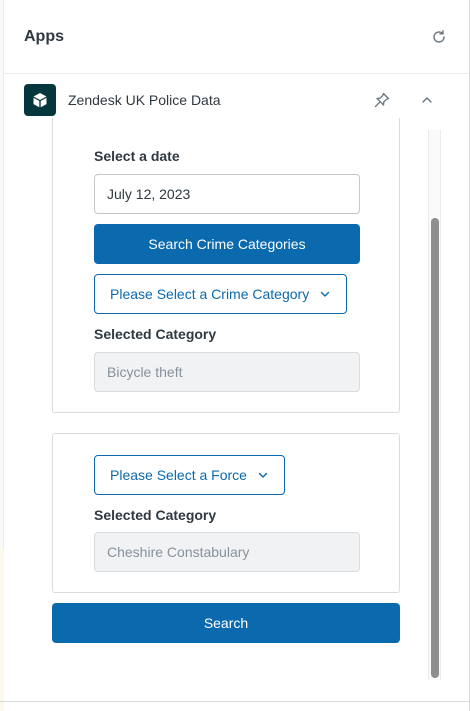 The width and height of the screenshot is (470, 711). Describe the element at coordinates (235, 701) in the screenshot. I see `panel-bottom-border` at that location.